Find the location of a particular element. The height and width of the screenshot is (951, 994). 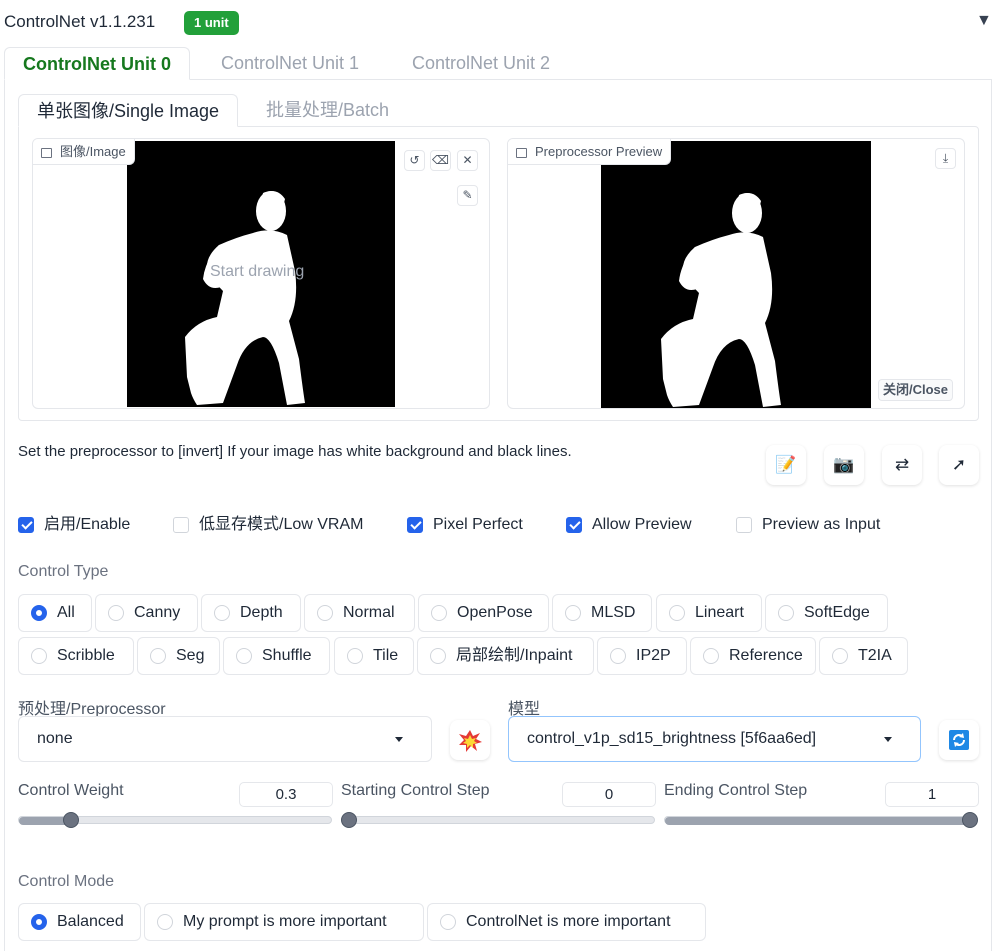

image-upload-panel: 图像/Image Start drawing ↺ ⌫ ✕ ✎ is located at coordinates (261, 273).